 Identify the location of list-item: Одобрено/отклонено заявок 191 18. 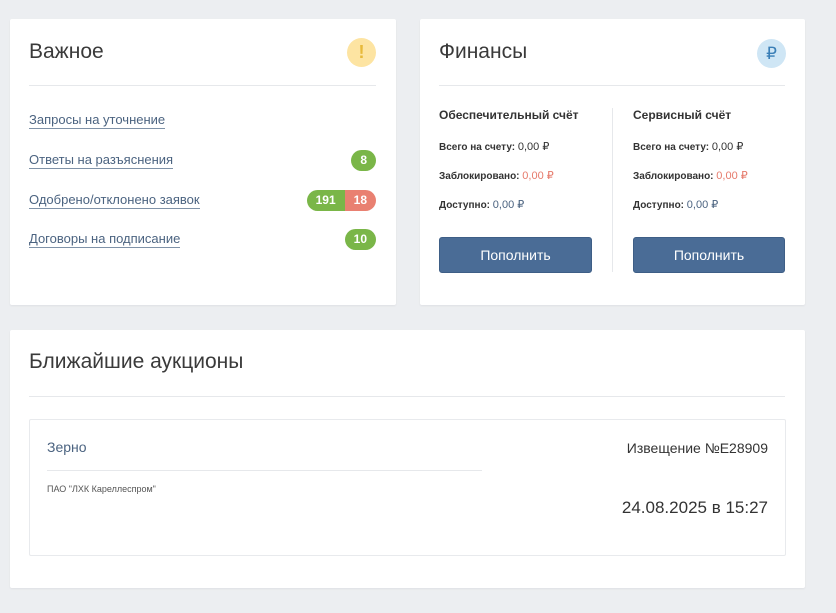
(202, 200).